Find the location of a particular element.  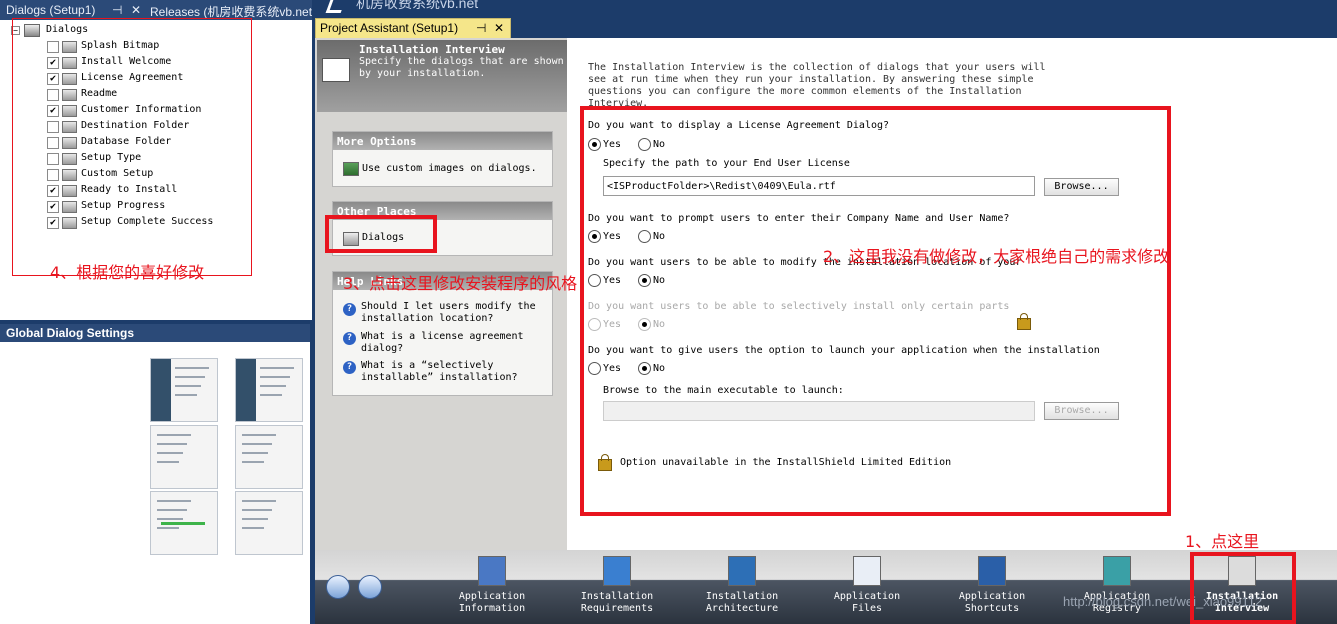

tab-dialogs: Dialogs (Setup1) is located at coordinates (50, 10).